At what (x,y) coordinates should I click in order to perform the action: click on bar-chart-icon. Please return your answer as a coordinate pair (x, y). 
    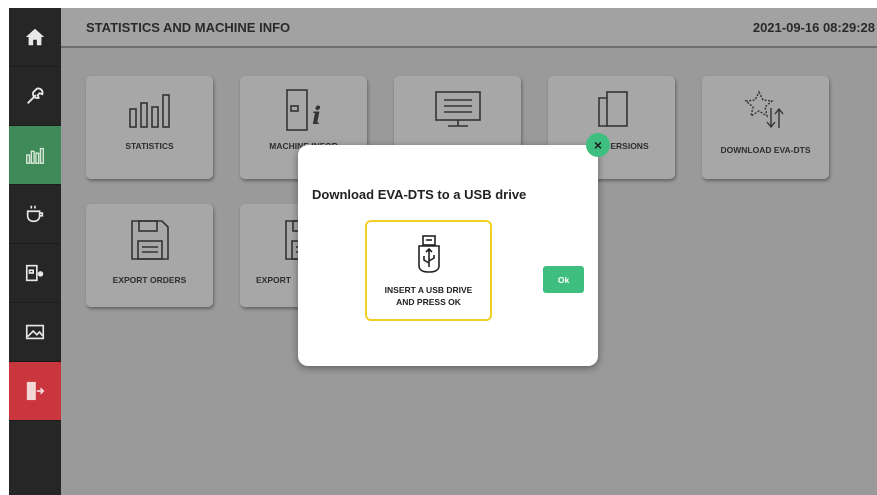
    Looking at the image, I should click on (149, 111).